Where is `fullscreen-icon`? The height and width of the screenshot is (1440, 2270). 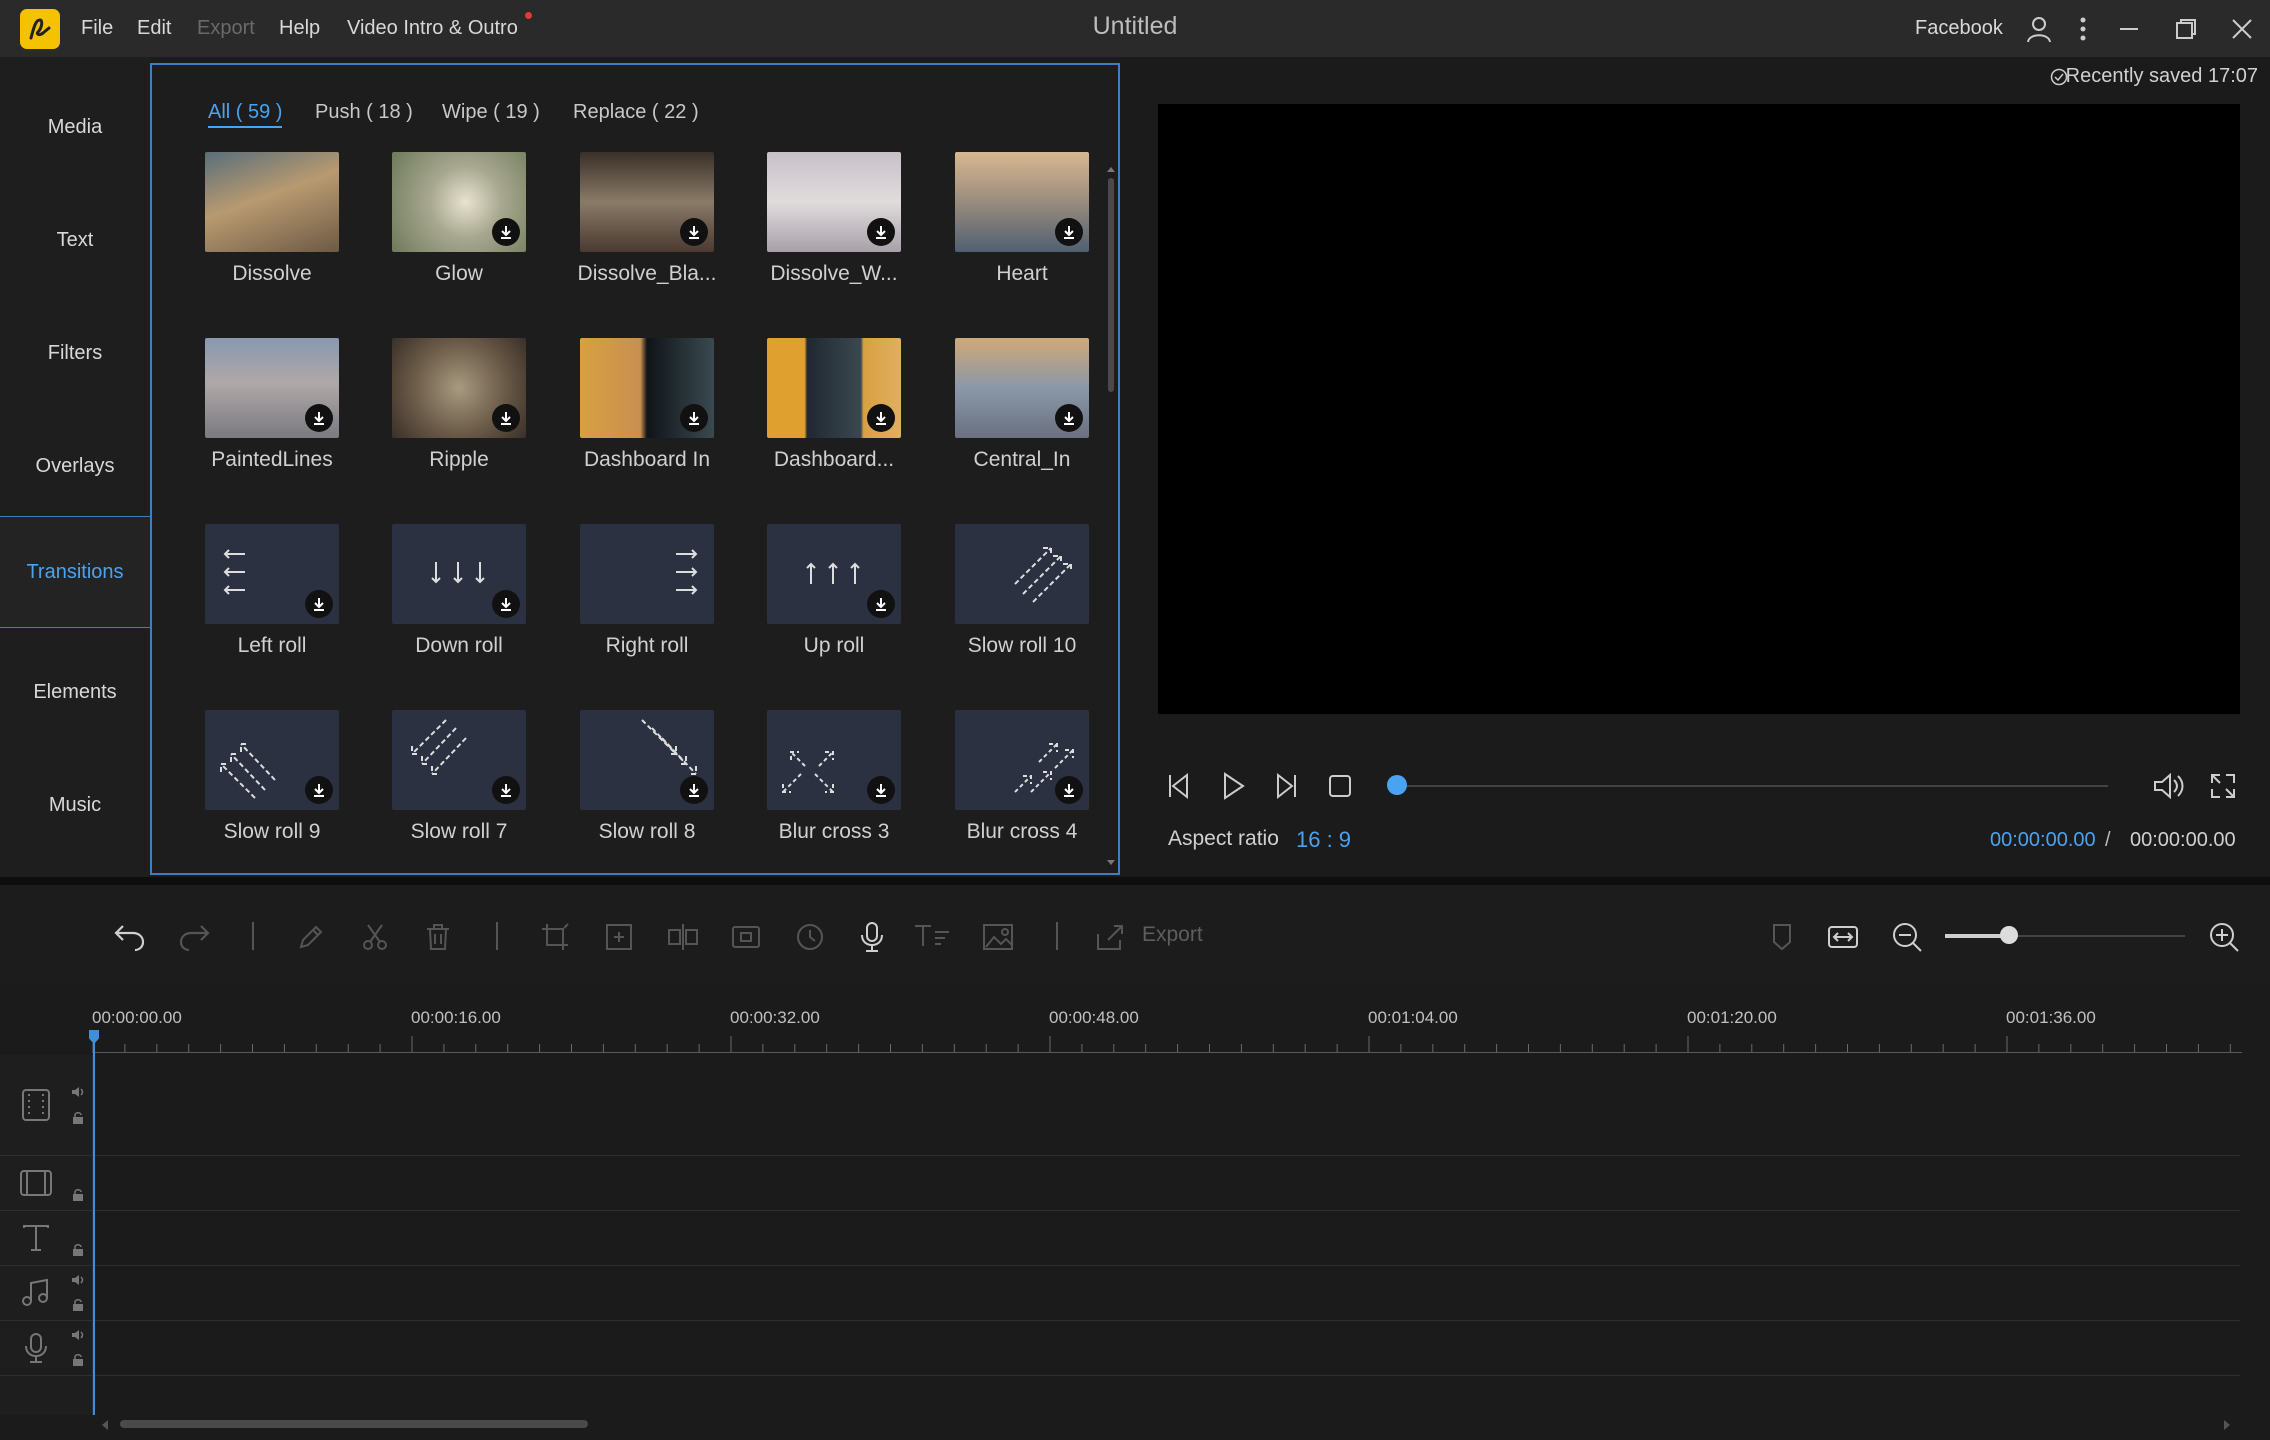
fullscreen-icon is located at coordinates (2223, 786).